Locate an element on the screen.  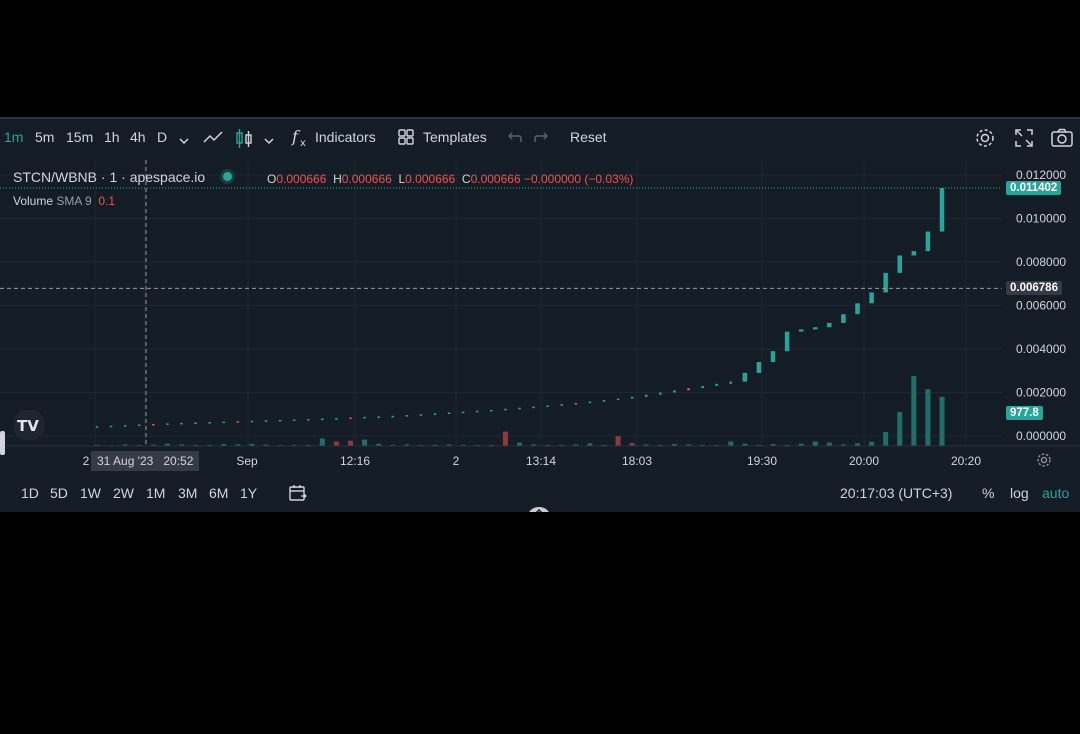
range-1w: 1W is located at coordinates (90, 493).